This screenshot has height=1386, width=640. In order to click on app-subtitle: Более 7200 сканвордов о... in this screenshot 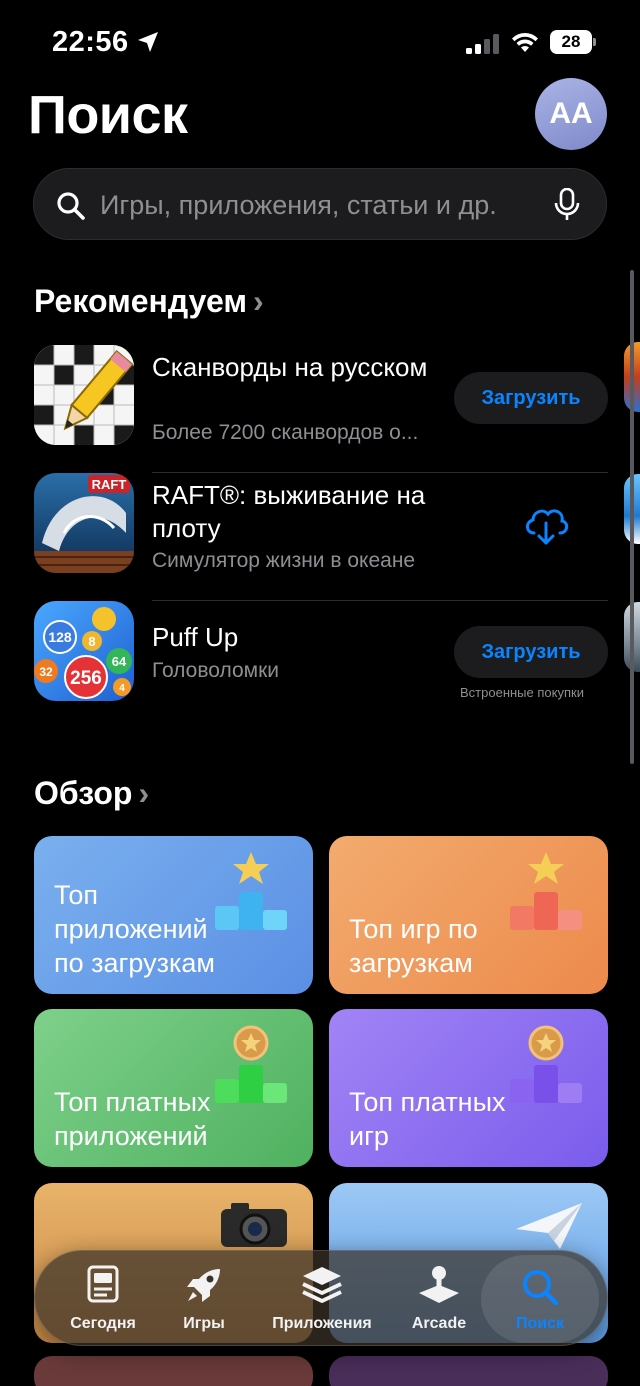, I will do `click(285, 432)`.